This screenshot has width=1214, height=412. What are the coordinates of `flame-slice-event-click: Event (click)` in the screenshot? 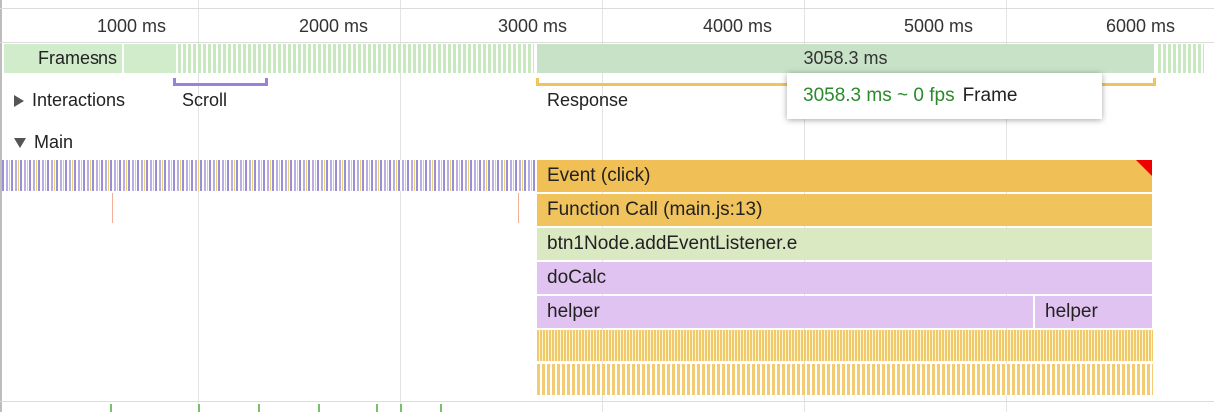 It's located at (845, 176).